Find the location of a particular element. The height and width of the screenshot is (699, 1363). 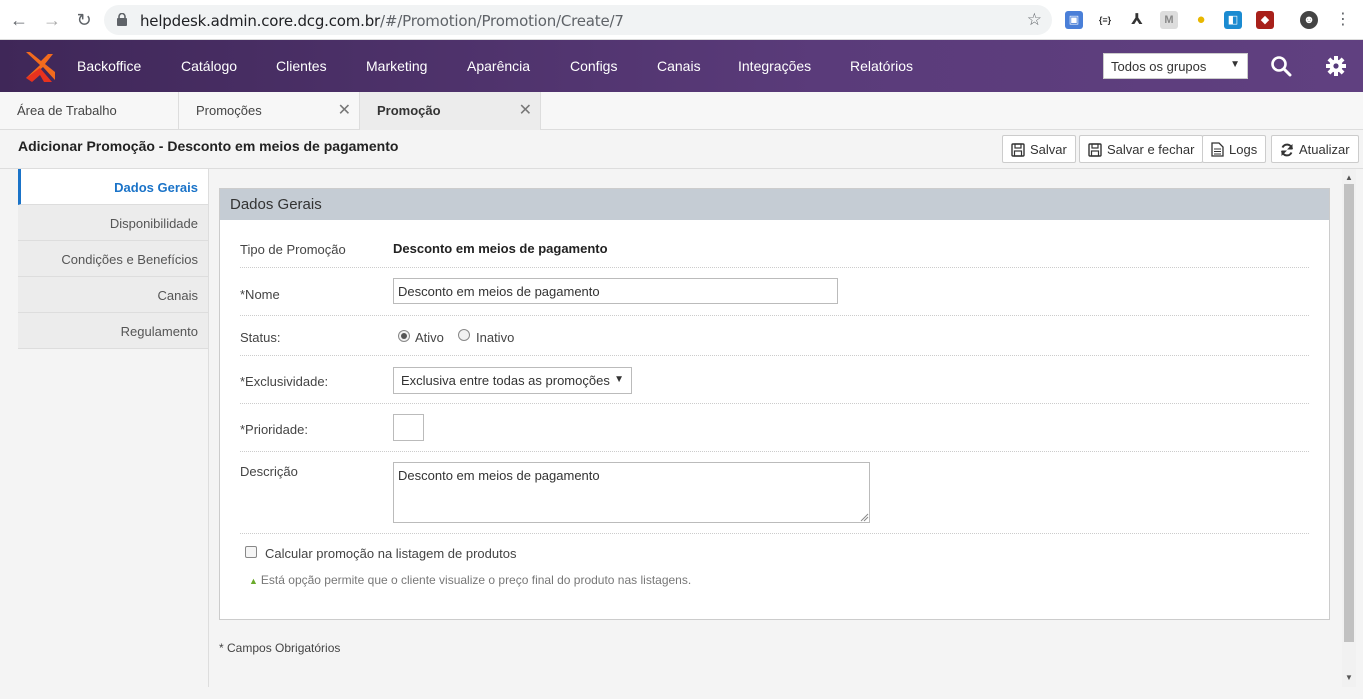

tab-area-de-trabalho: Área de Trabalho is located at coordinates (89, 111).